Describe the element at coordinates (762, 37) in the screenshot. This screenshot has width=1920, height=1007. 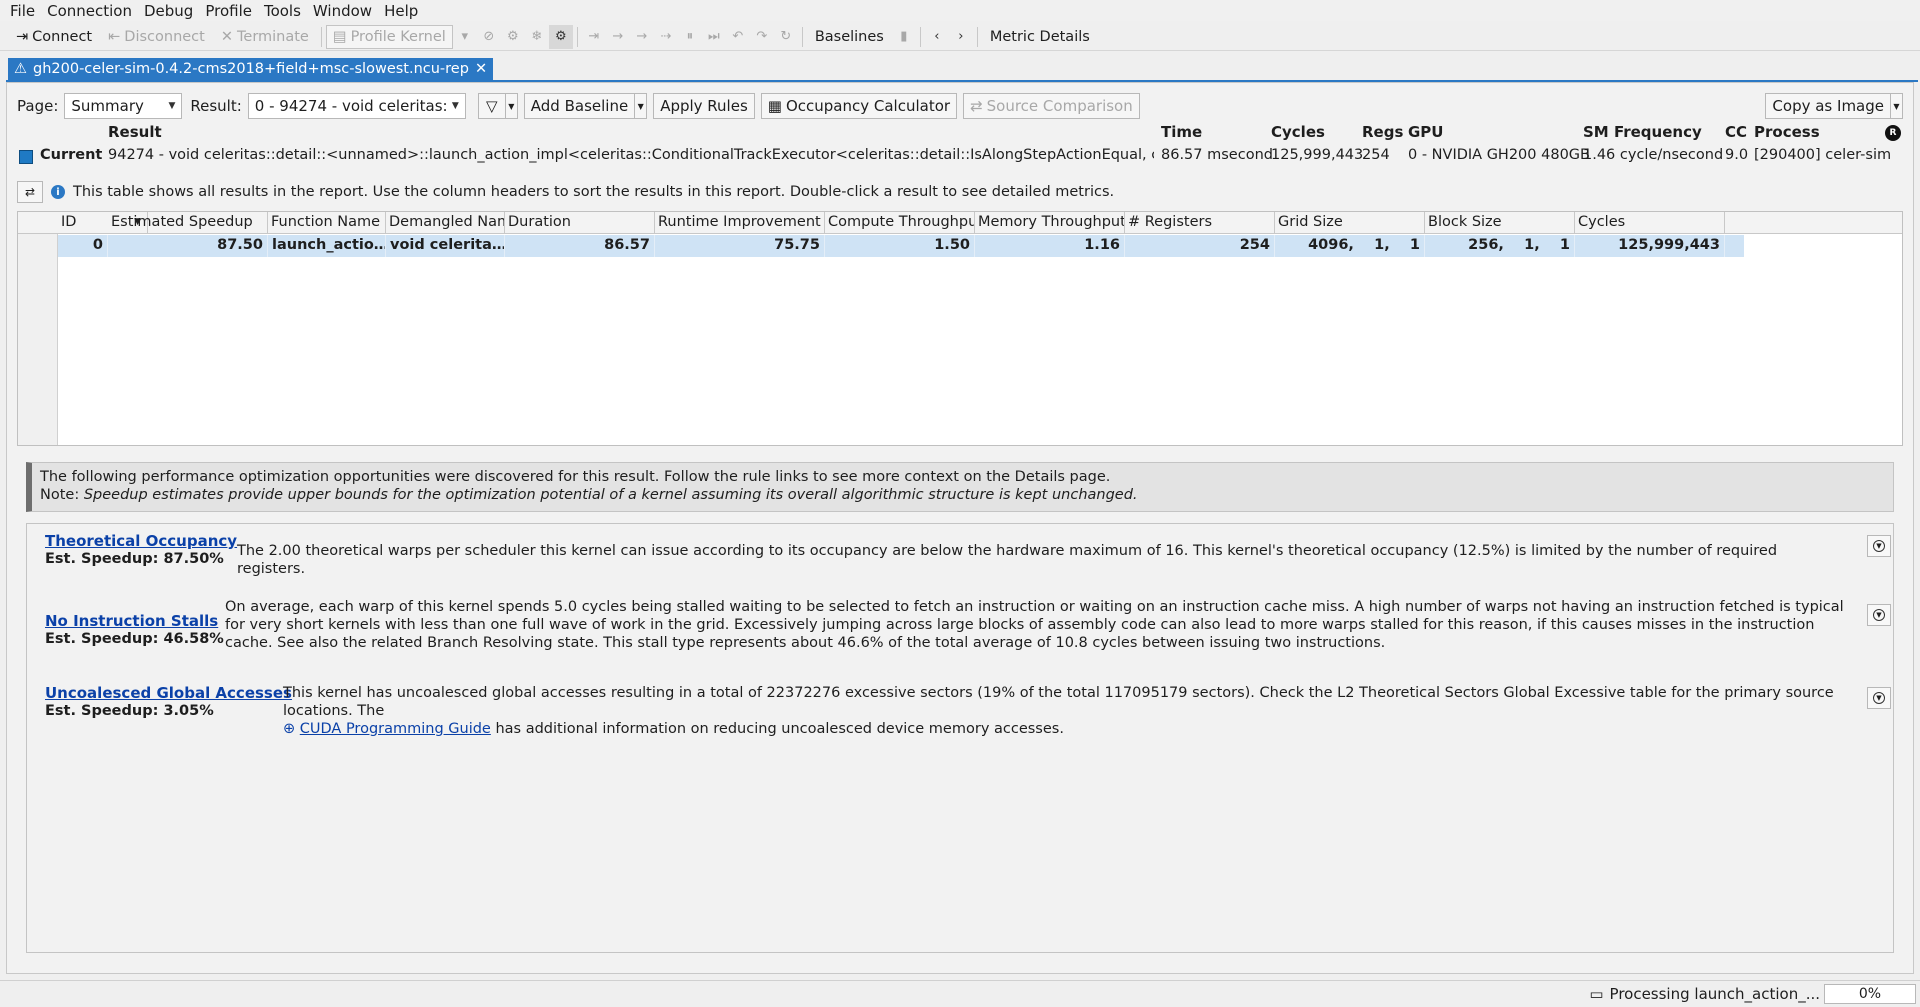
I see `redo-icon: ↷` at that location.